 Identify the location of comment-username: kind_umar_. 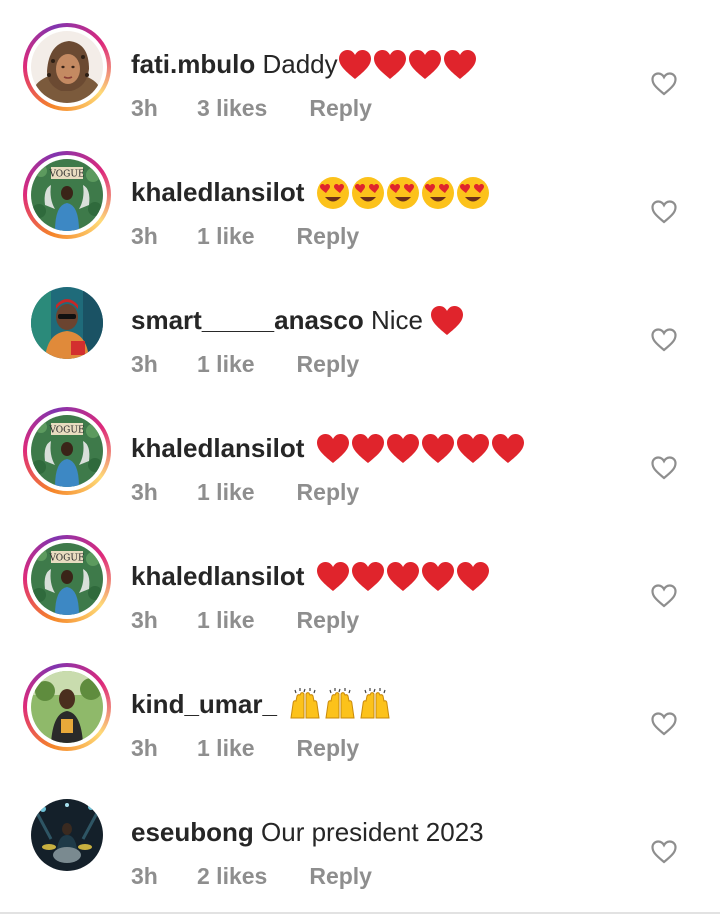
(204, 704).